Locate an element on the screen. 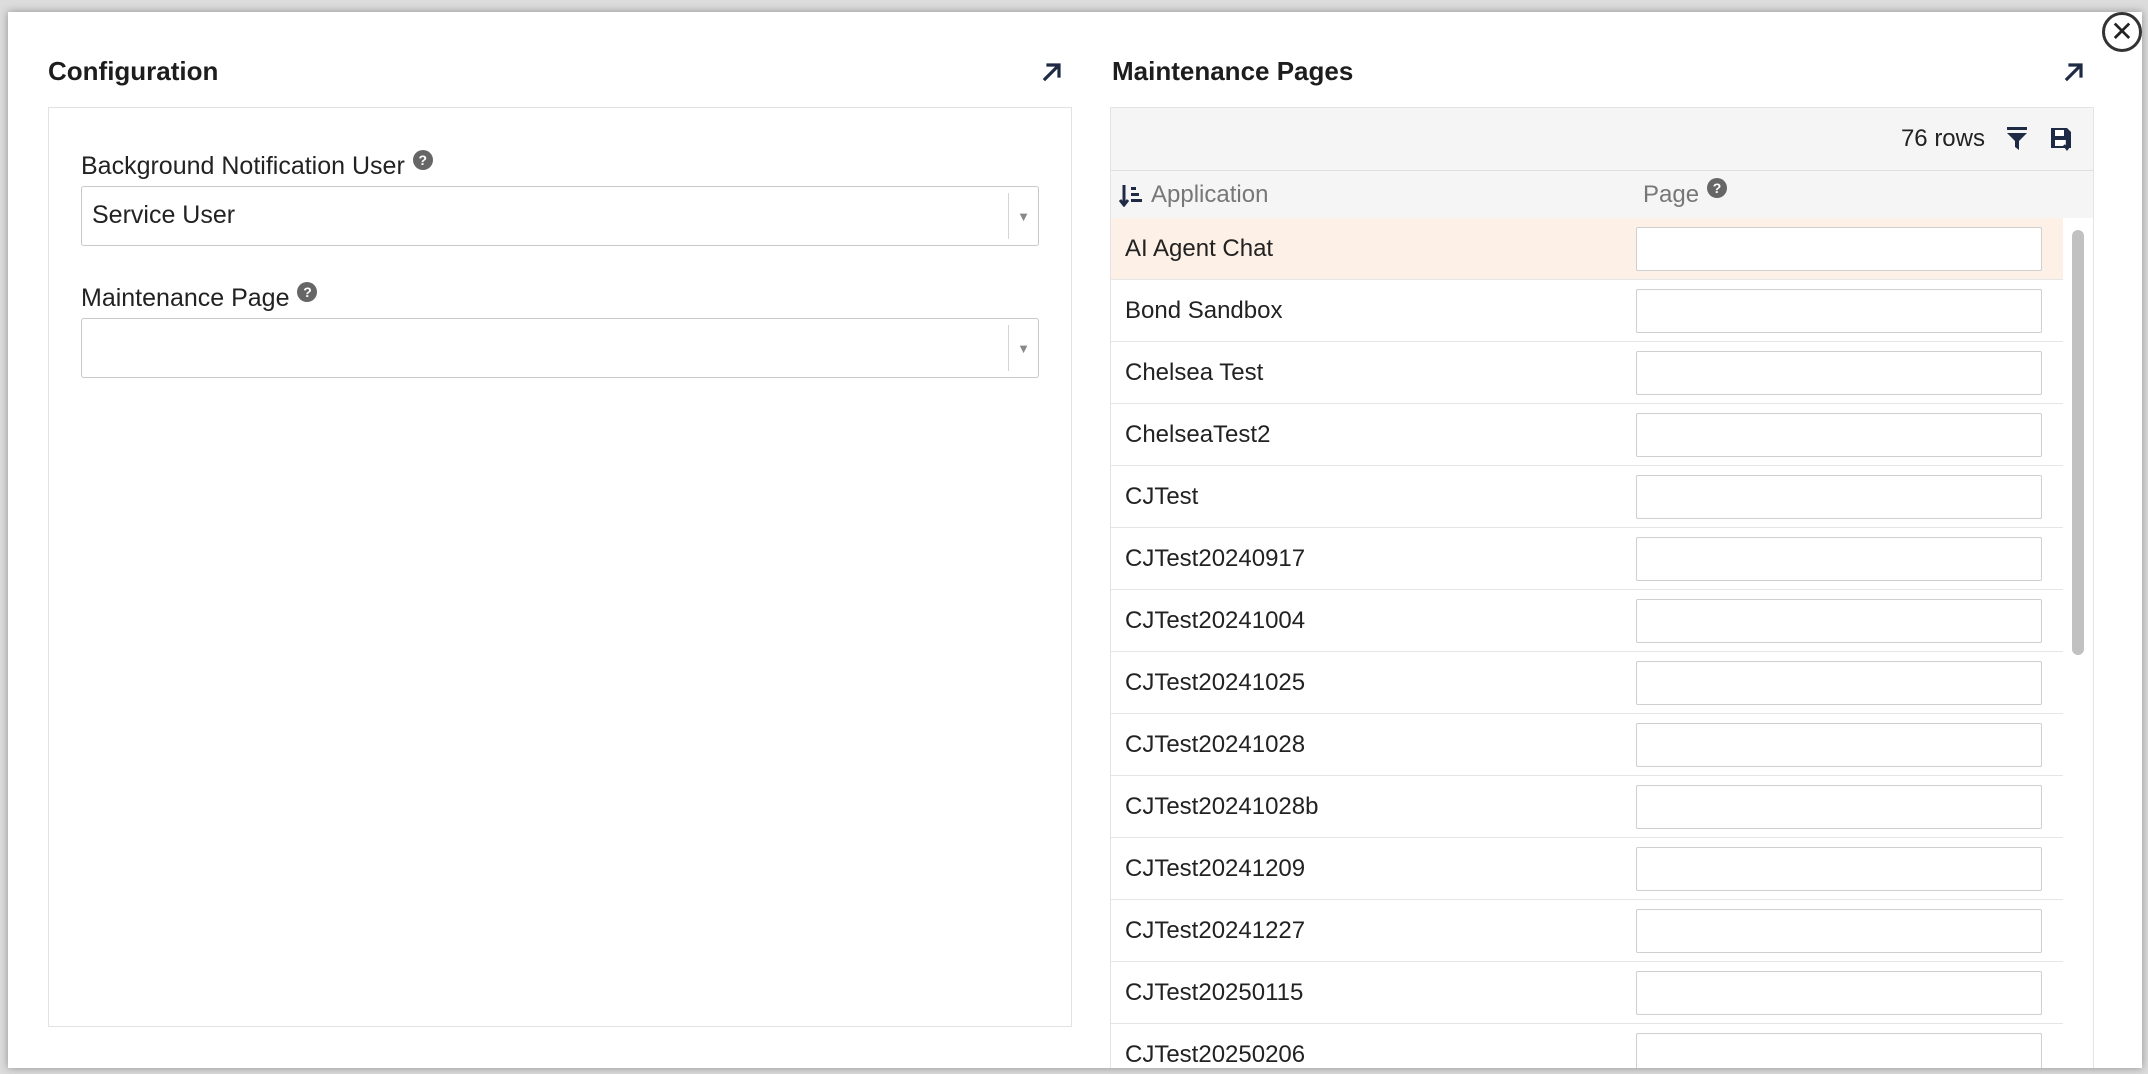 The image size is (2148, 1074). table-row: CJTest20250206 is located at coordinates (1588, 1046).